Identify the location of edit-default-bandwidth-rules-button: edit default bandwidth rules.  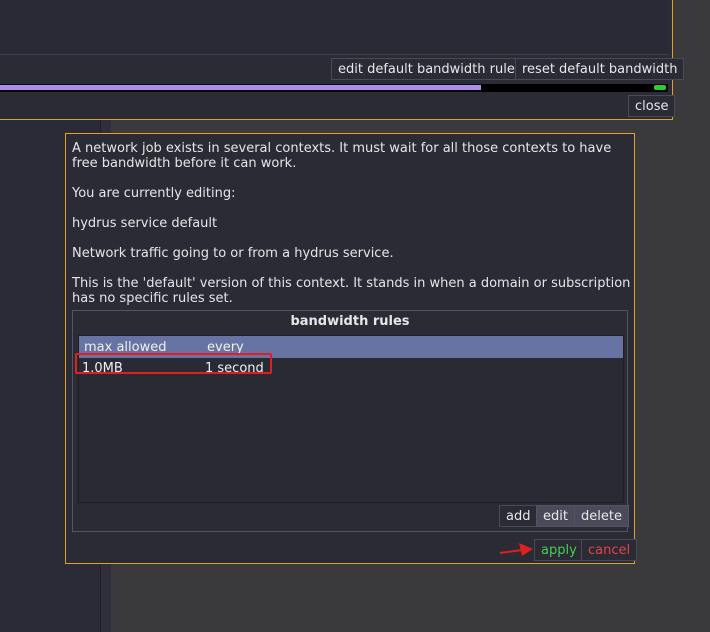
(430, 69).